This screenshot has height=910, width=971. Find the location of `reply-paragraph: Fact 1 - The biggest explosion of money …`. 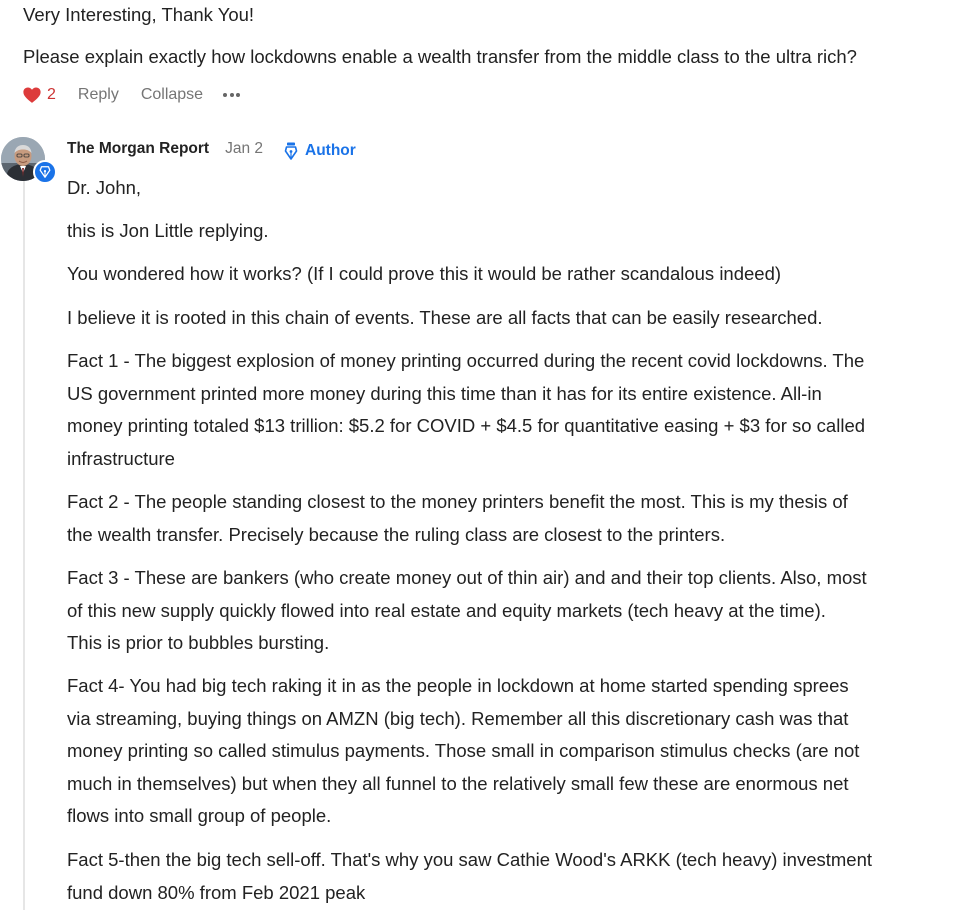

reply-paragraph: Fact 1 - The biggest explosion of money … is located at coordinates (509, 410).